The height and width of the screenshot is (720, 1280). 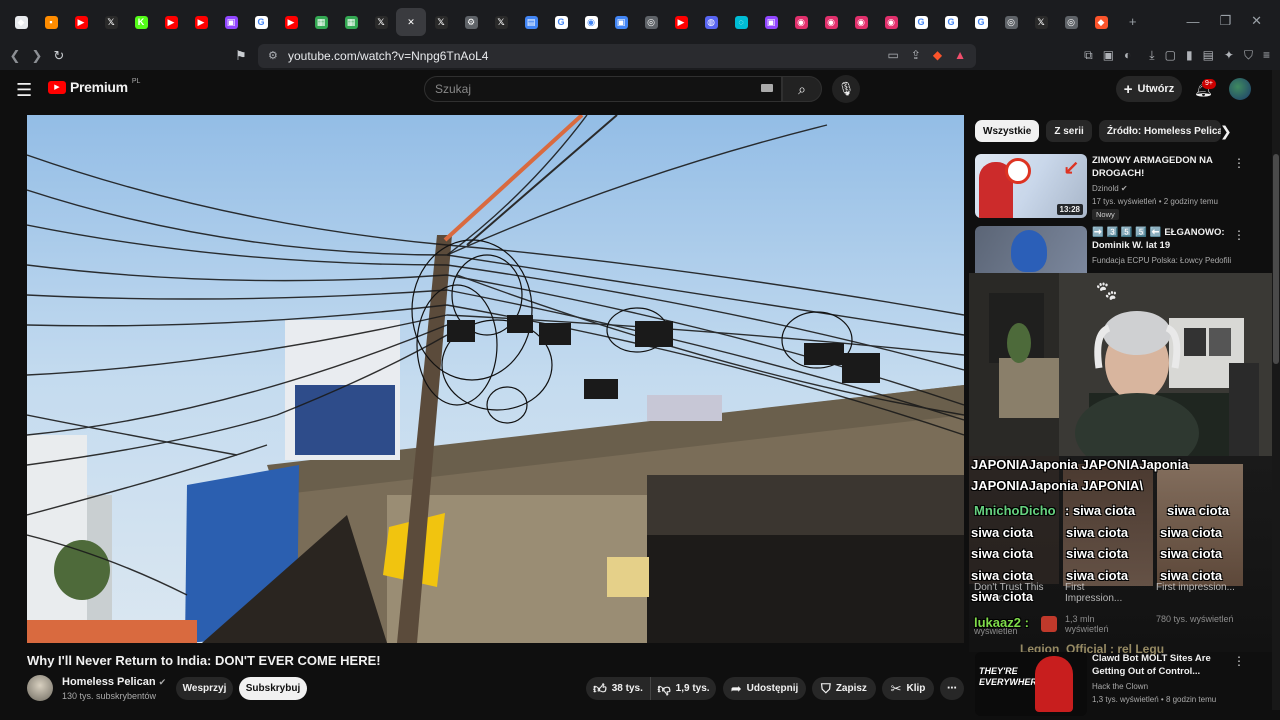 I want to click on wallet-icon: ▤, so click(x=1208, y=55).